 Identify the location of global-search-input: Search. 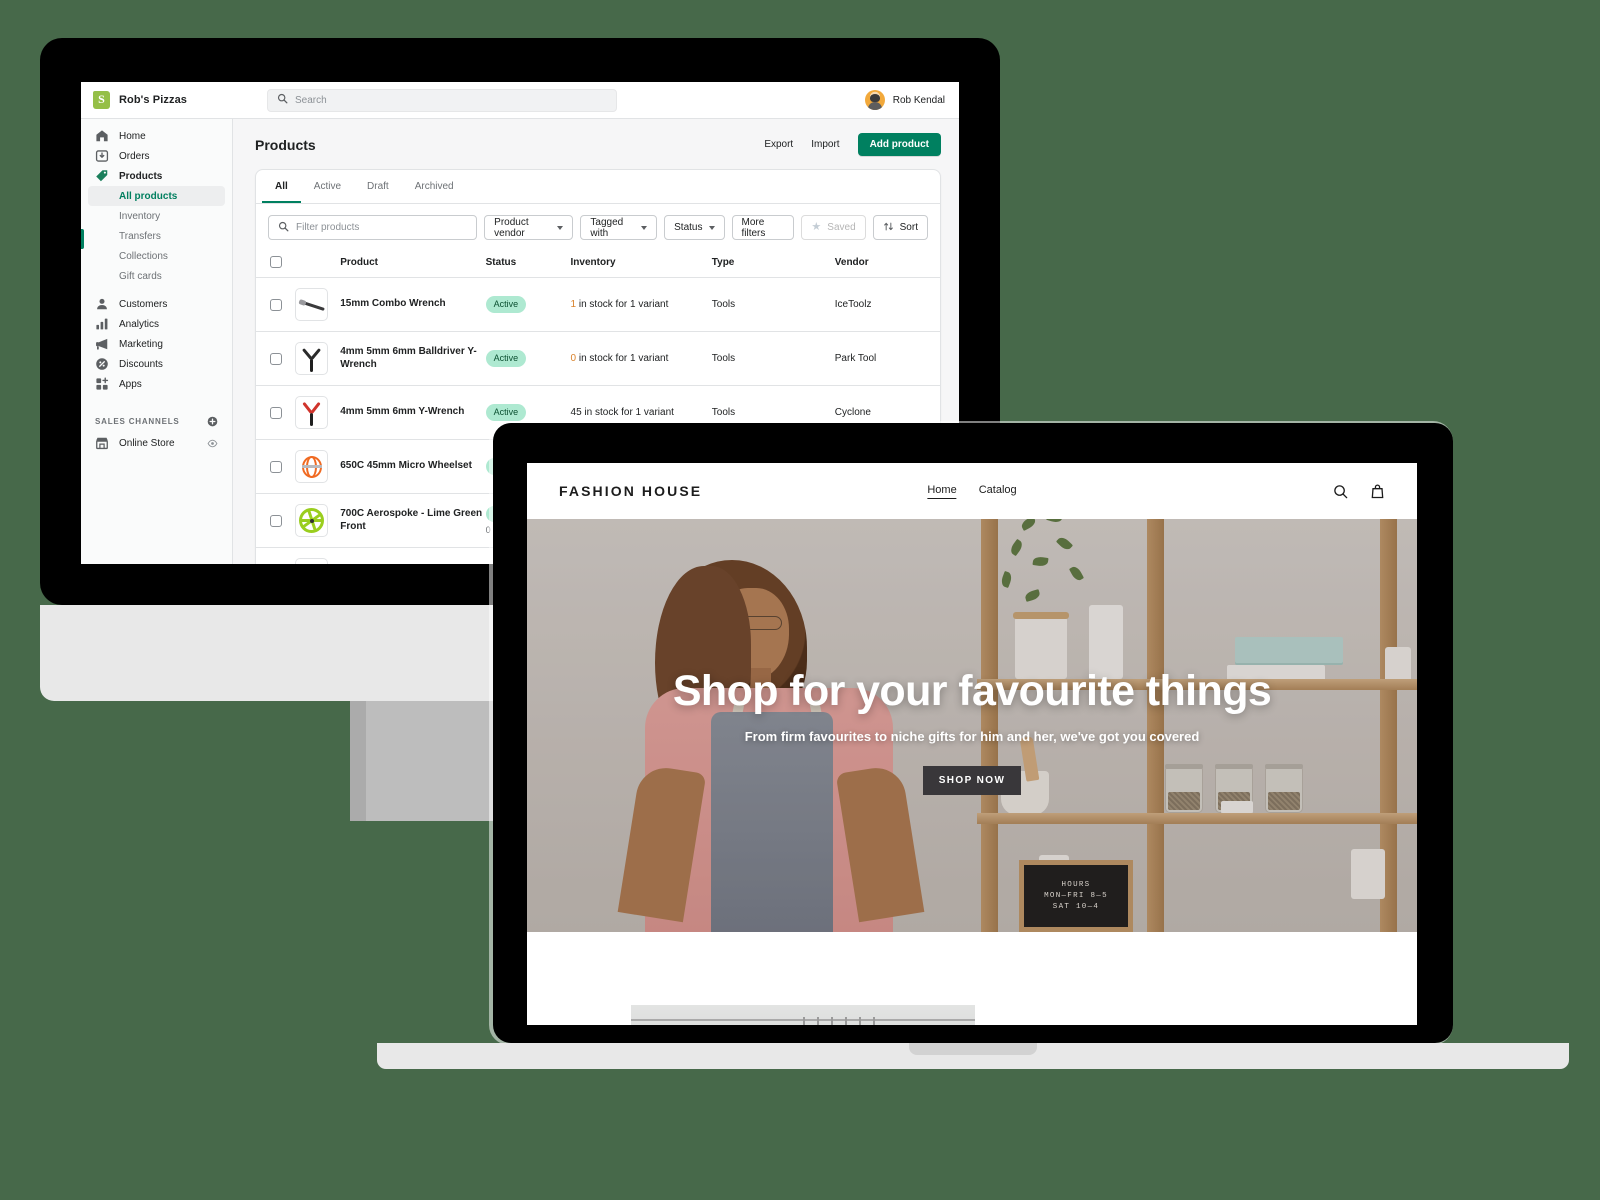
(442, 100).